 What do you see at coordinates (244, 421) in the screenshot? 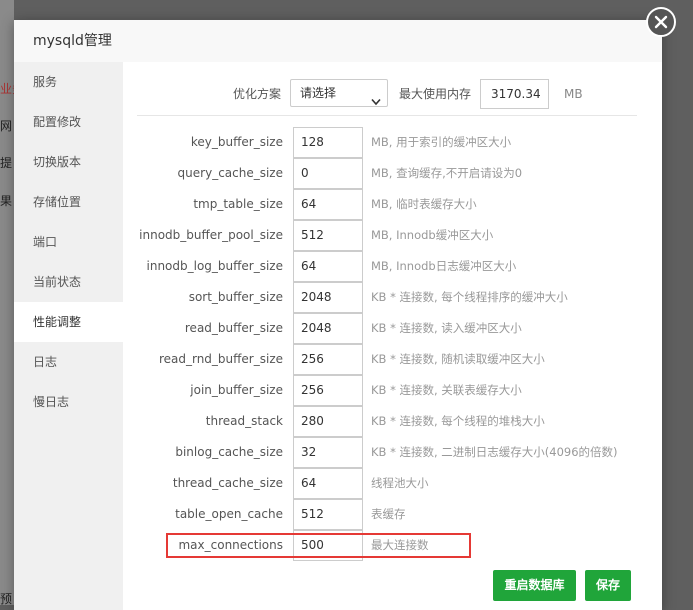
I see `param-label: thread_stack` at bounding box center [244, 421].